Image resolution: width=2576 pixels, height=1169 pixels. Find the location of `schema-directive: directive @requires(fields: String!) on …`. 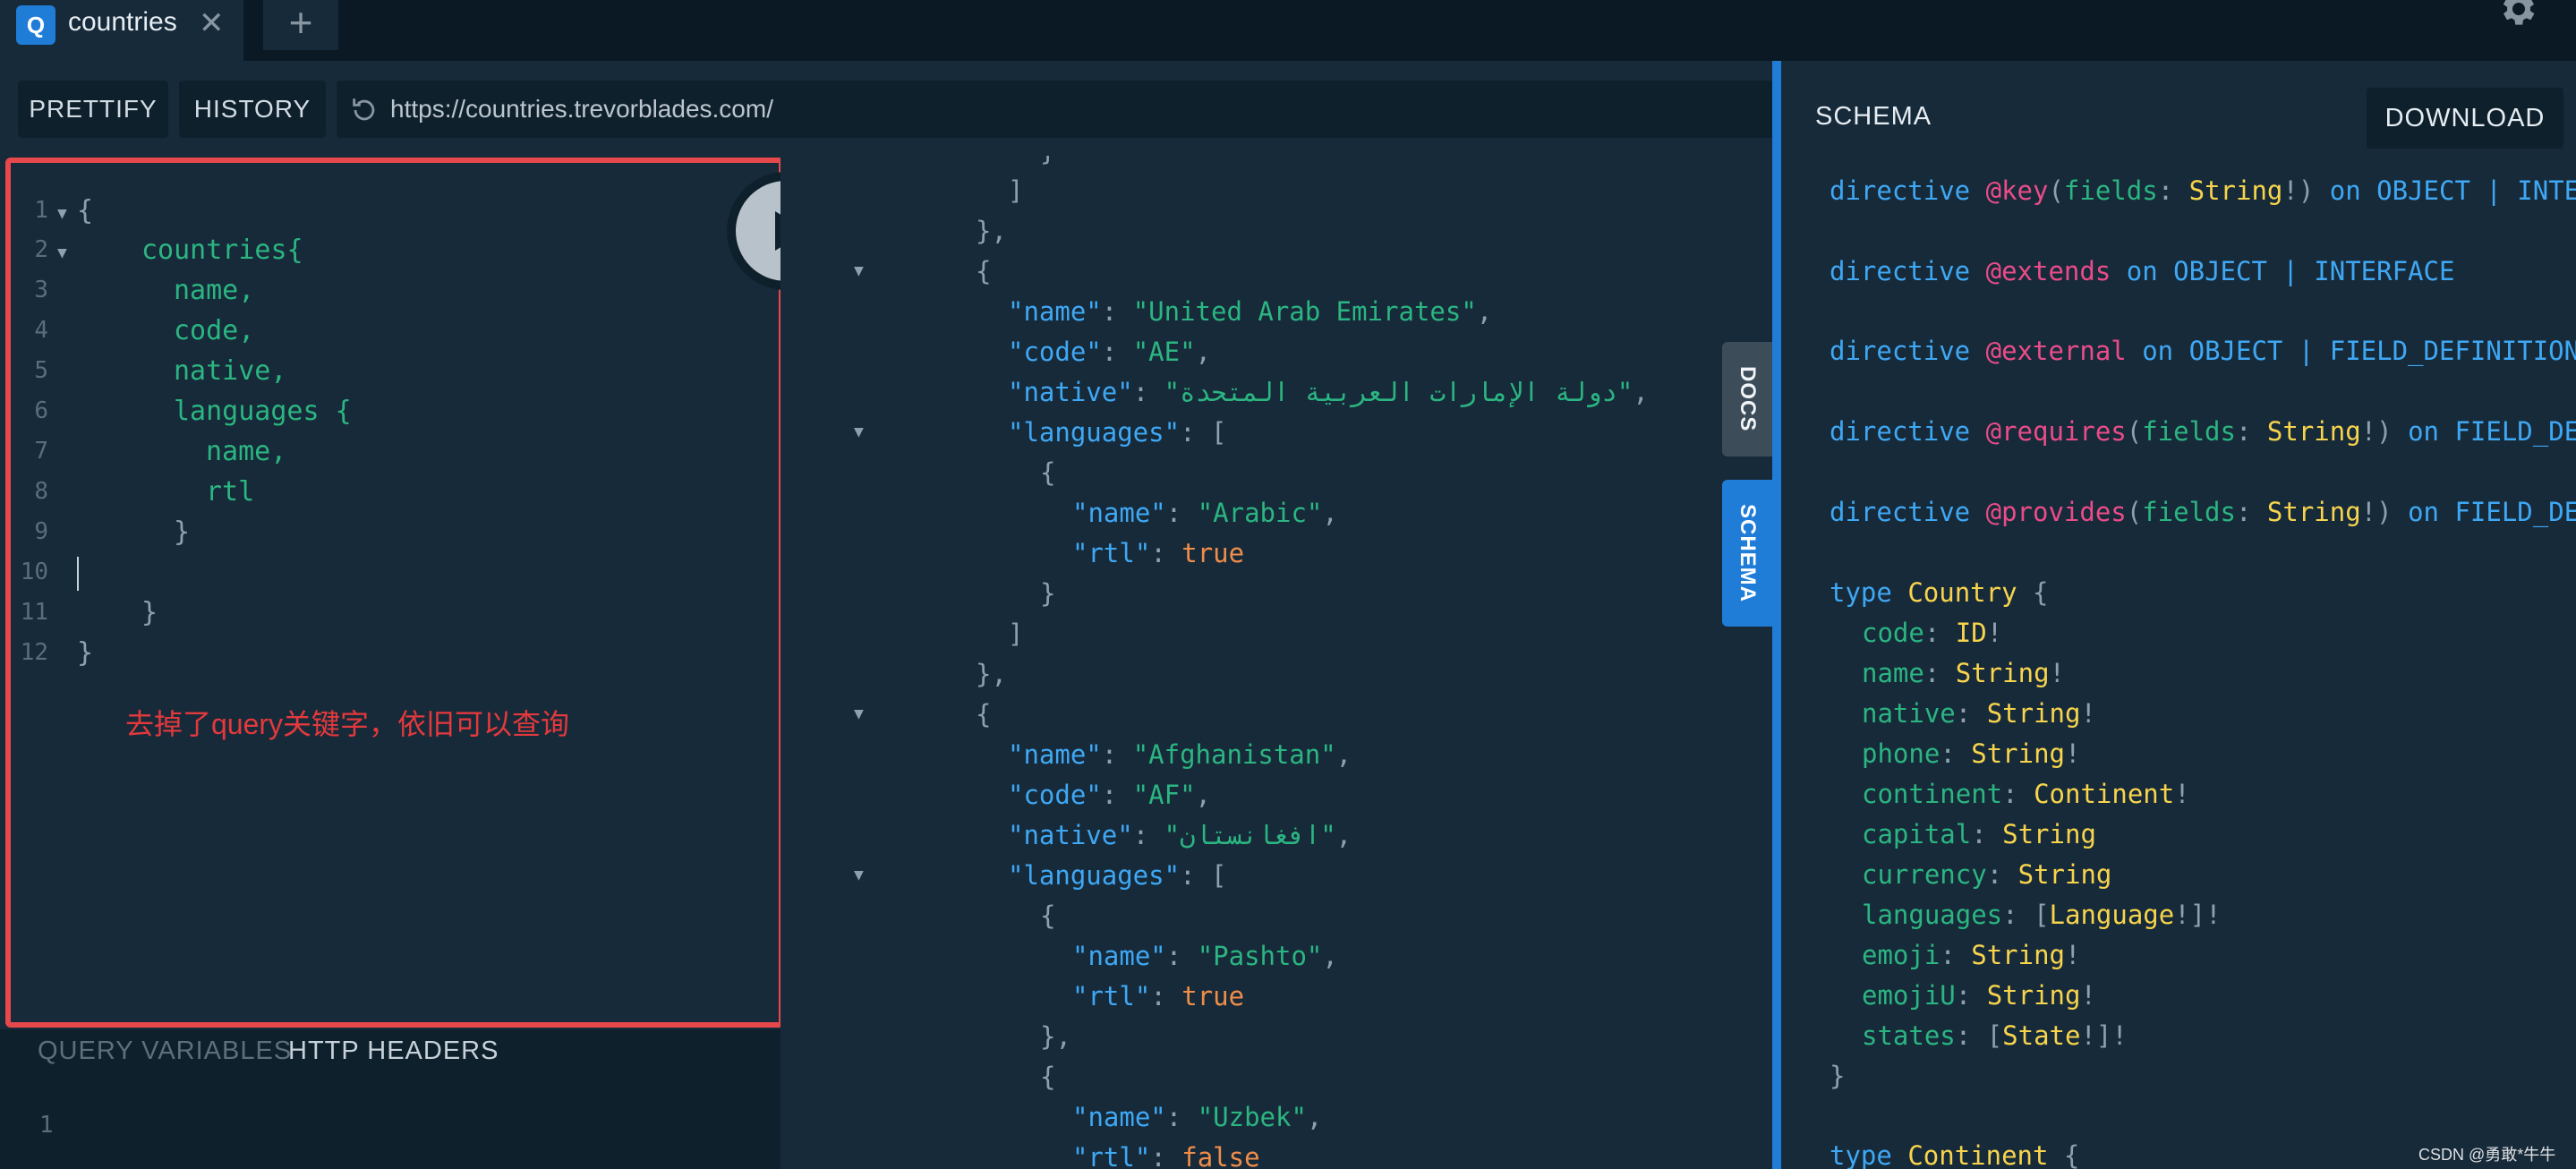

schema-directive: directive @requires(fields: String!) on … is located at coordinates (2203, 431).